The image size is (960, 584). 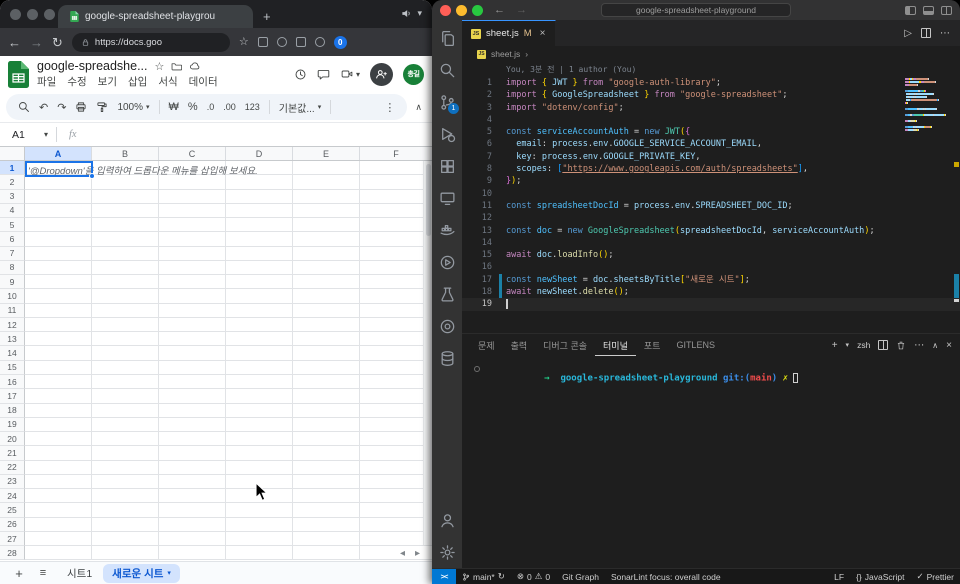 I want to click on speaker-icon, so click(x=406, y=13).